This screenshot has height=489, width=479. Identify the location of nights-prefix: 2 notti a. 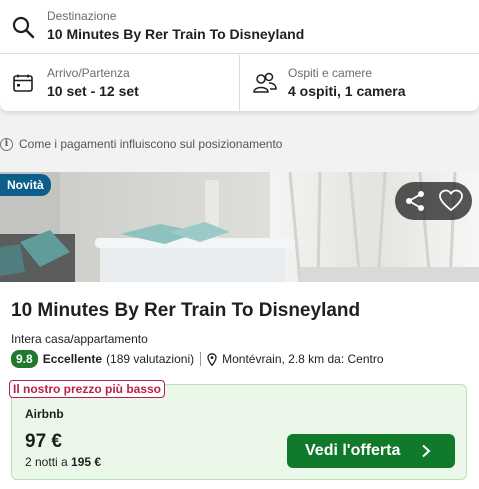
(46, 462).